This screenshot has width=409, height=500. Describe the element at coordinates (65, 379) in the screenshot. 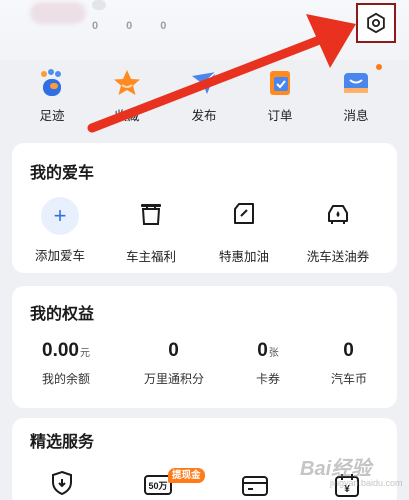

I see `asset-label: 我的余额` at that location.